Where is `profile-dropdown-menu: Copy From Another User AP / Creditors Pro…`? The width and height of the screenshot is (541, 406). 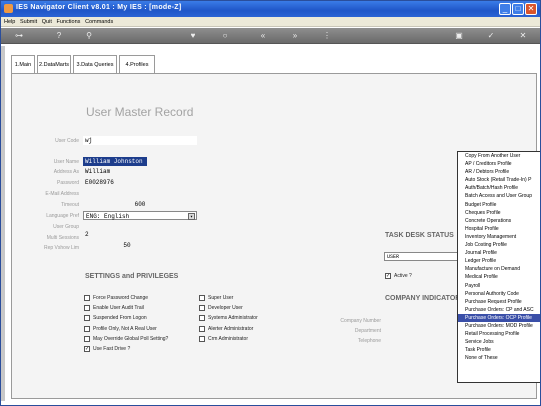
profile-dropdown-menu: Copy From Another User AP / Creditors Pro… is located at coordinates (498, 267).